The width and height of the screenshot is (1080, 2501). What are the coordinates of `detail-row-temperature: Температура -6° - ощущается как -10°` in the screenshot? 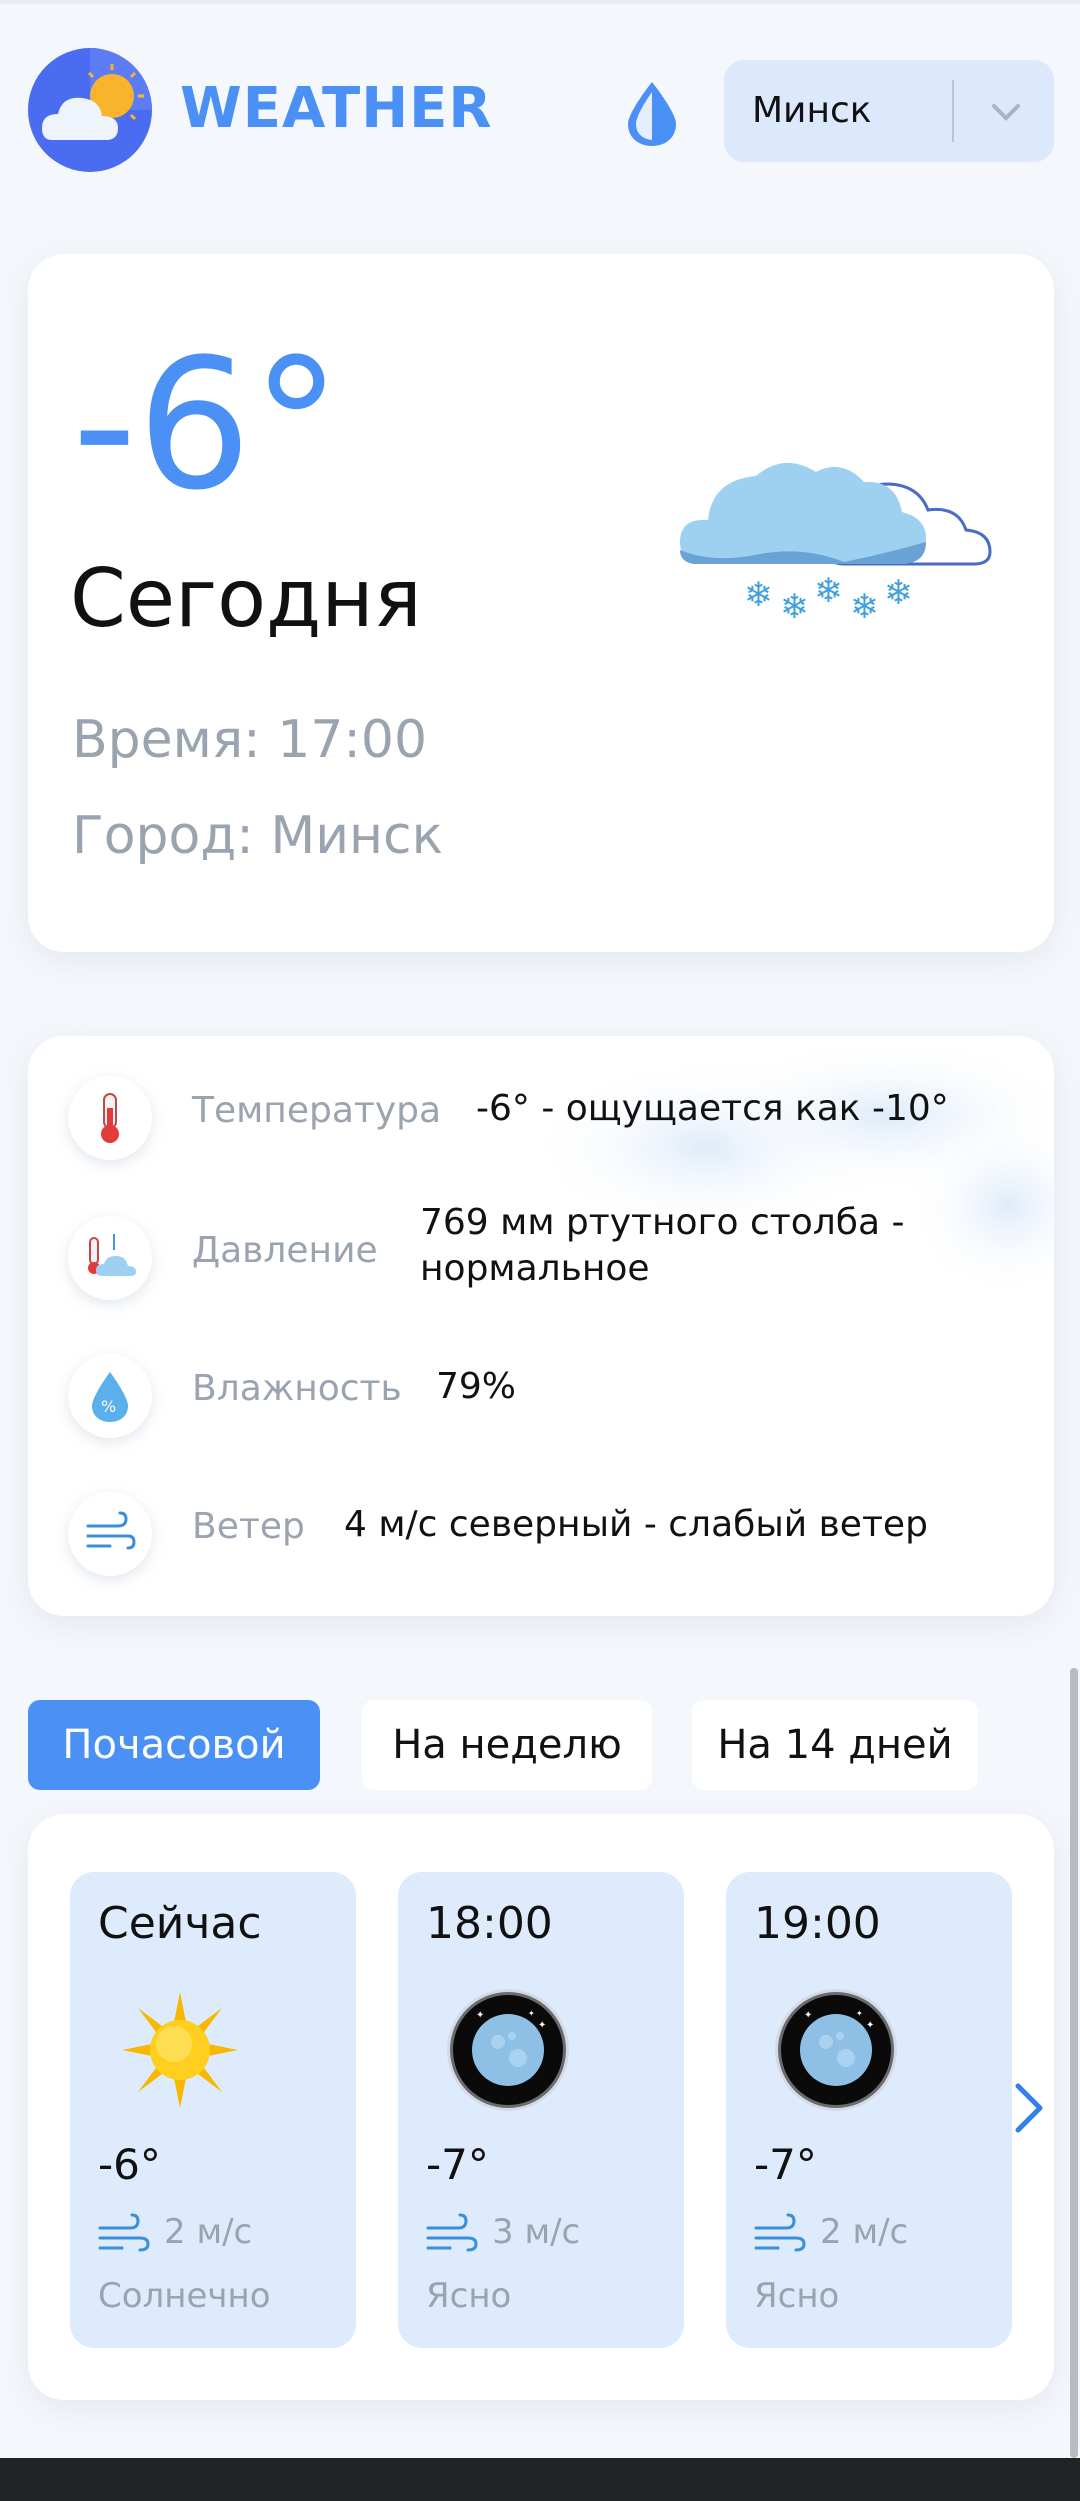 It's located at (541, 1118).